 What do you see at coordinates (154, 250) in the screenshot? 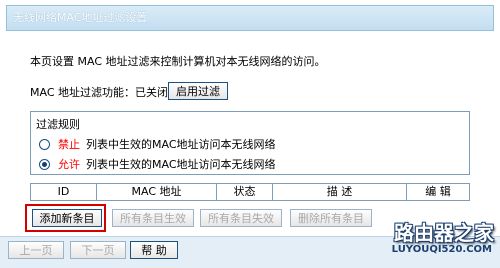
I see `help-button: 帮 助` at bounding box center [154, 250].